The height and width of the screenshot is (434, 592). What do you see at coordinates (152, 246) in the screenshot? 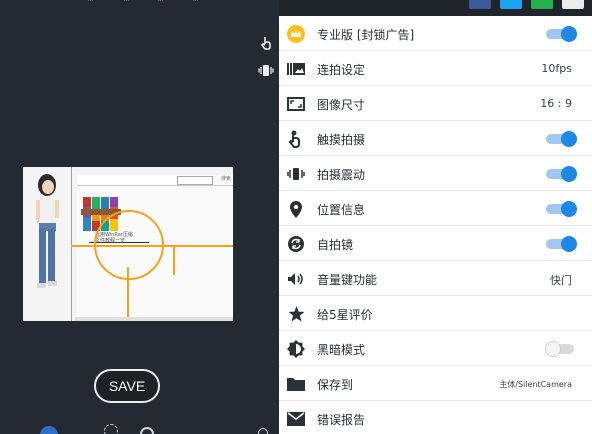
I see `focus-crosshair-h` at bounding box center [152, 246].